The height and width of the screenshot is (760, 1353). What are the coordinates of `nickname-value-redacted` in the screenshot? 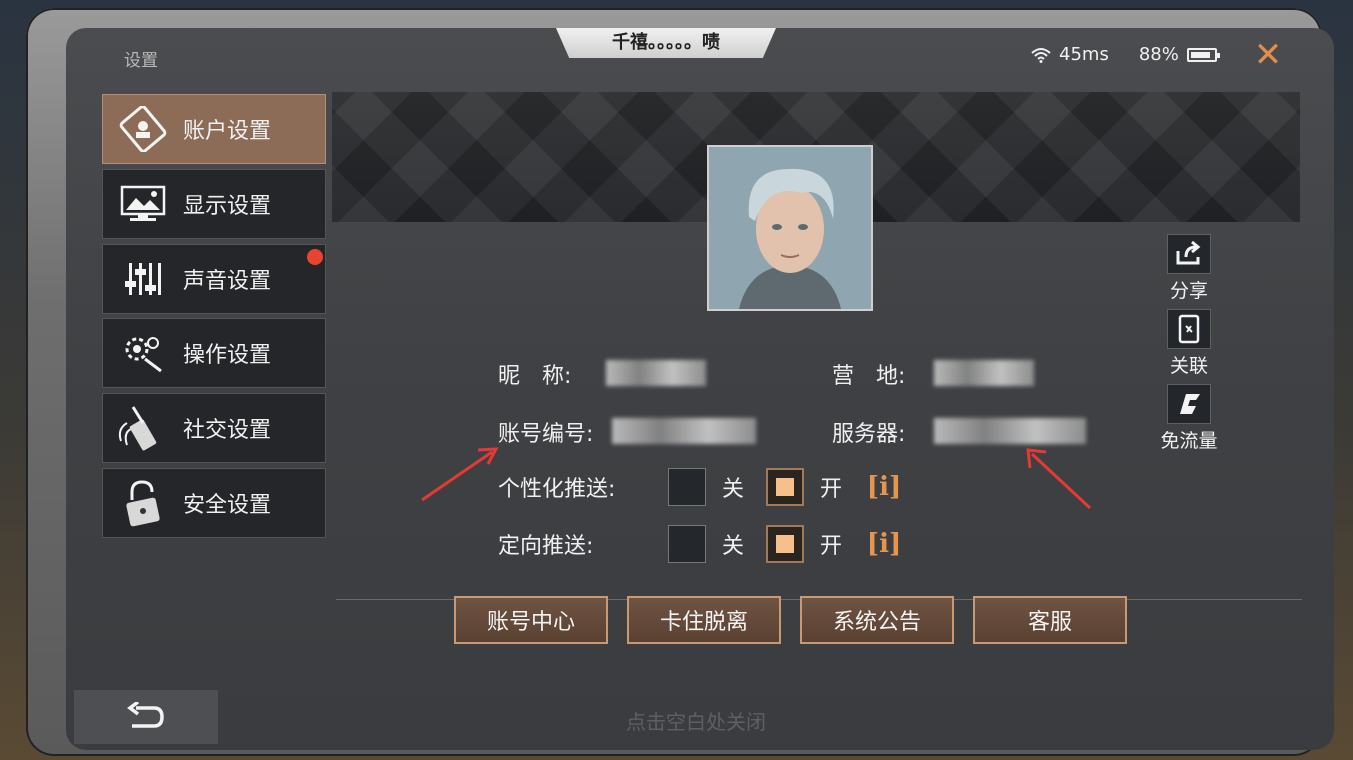 It's located at (656, 373).